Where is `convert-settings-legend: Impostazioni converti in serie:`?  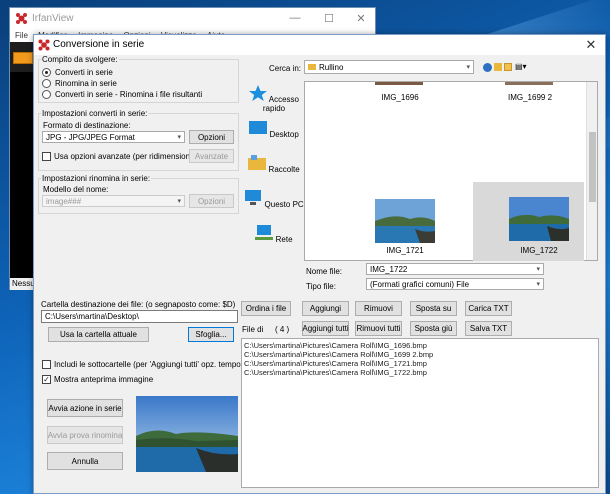
convert-settings-legend: Impostazioni converti in serie: is located at coordinates (95, 113).